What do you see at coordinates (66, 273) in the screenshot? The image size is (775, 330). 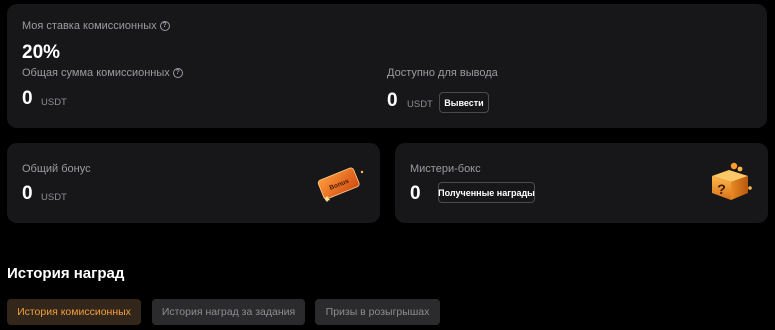 I see `rewards-history-title: История наград` at bounding box center [66, 273].